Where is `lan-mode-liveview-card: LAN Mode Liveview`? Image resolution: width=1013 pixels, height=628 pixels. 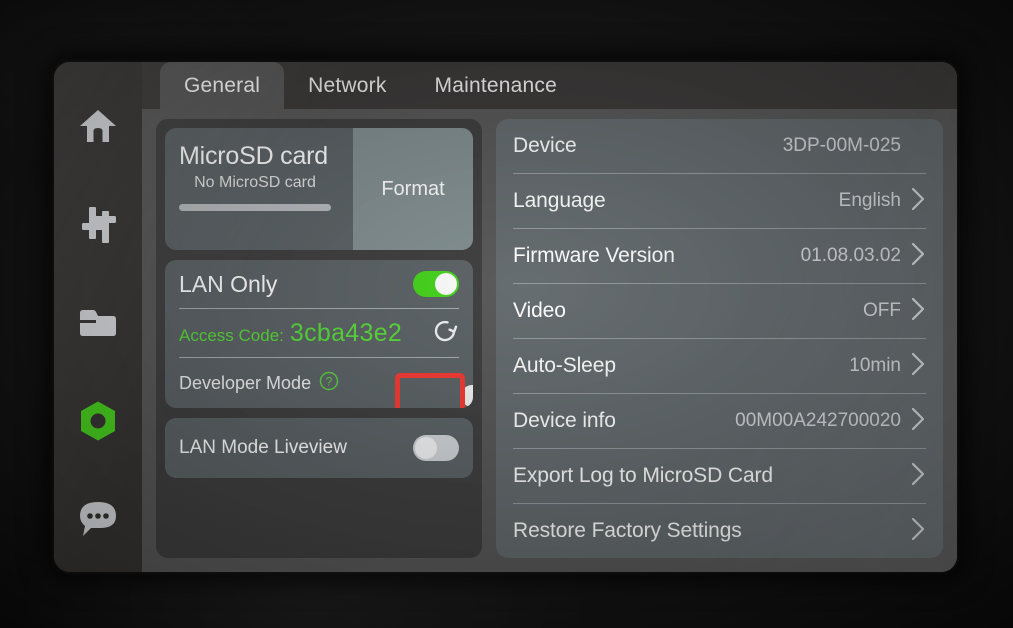 lan-mode-liveview-card: LAN Mode Liveview is located at coordinates (319, 448).